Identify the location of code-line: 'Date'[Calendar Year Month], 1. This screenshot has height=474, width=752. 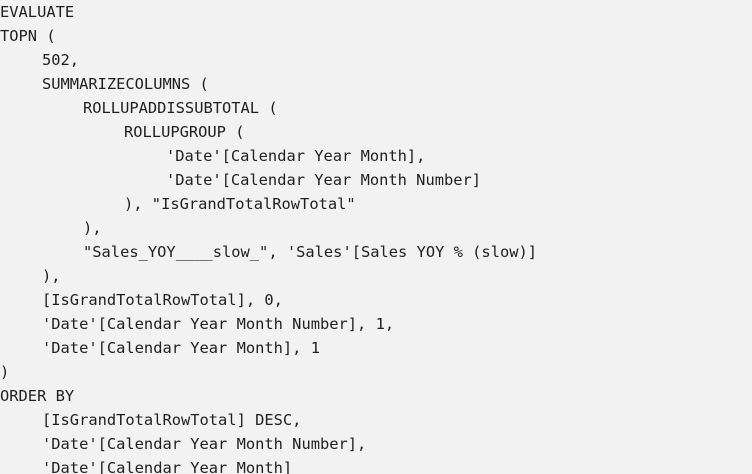
(181, 348).